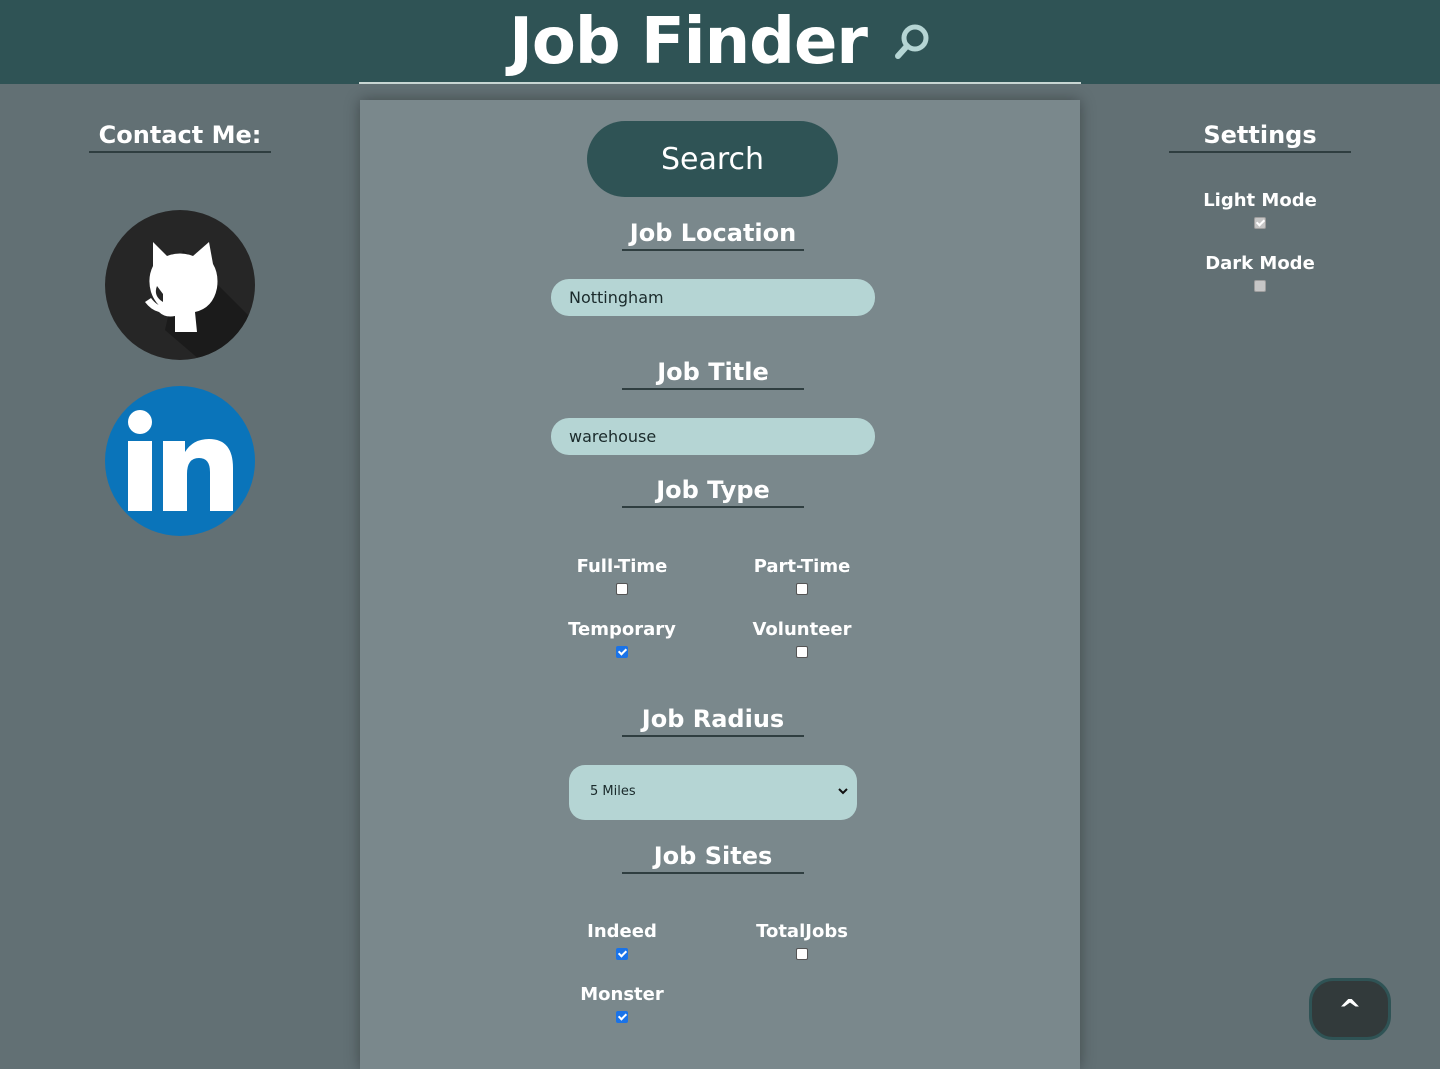 The image size is (1440, 1069). What do you see at coordinates (622, 589) in the screenshot?
I see `full-time-checkbox` at bounding box center [622, 589].